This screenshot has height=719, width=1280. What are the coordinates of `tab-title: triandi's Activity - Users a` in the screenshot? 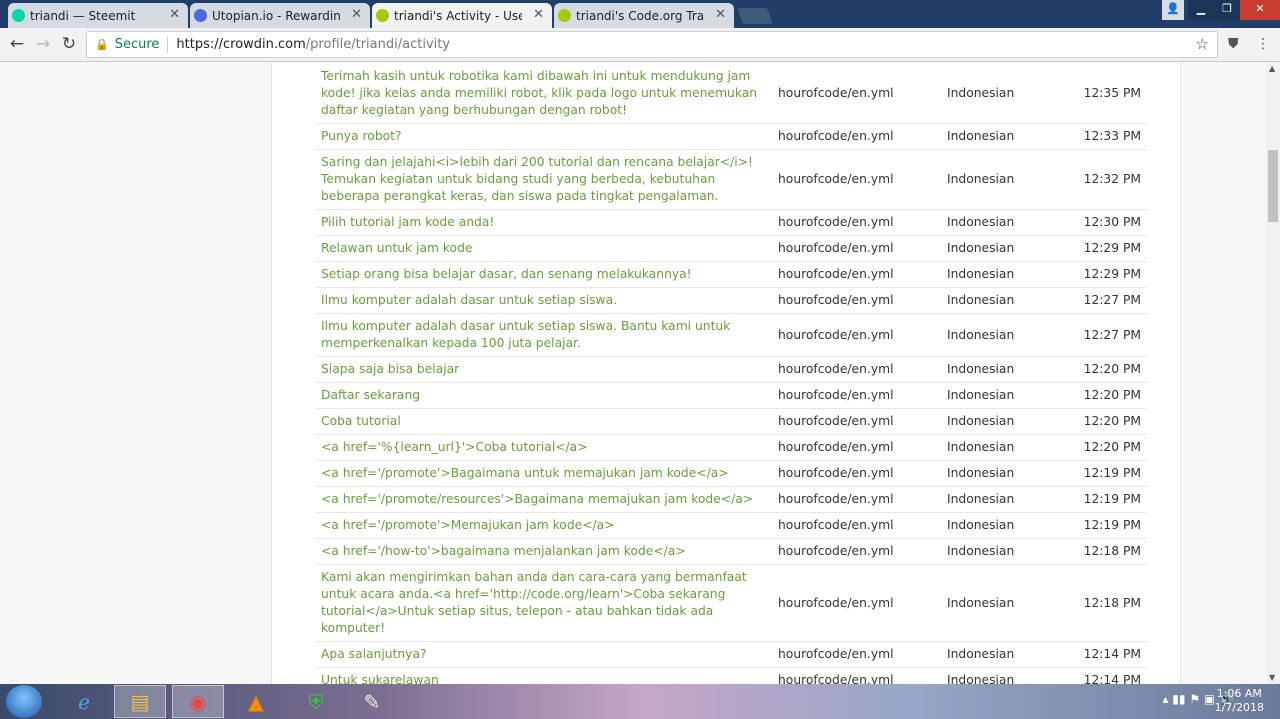 It's located at (458, 15).